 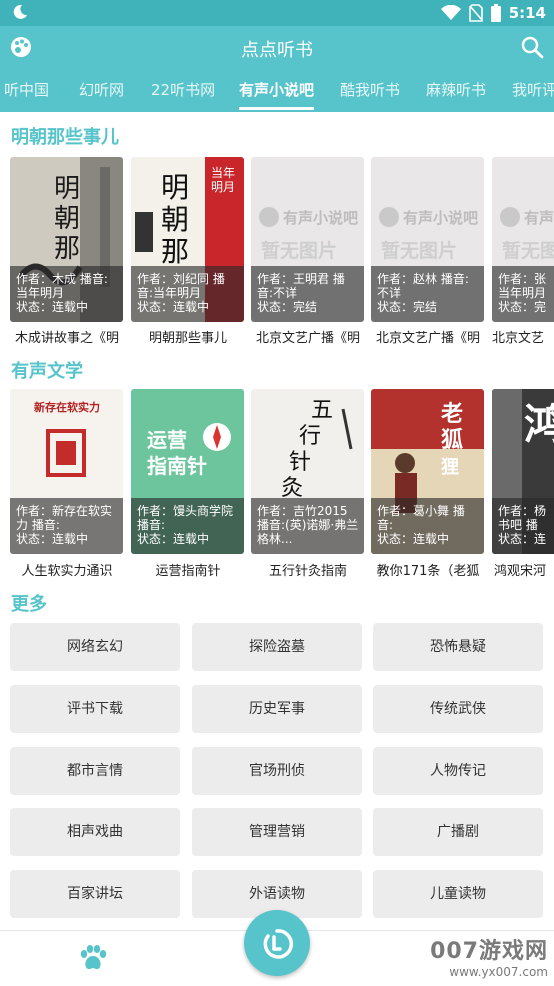 I want to click on category-button: 管理营销, so click(x=277, y=832).